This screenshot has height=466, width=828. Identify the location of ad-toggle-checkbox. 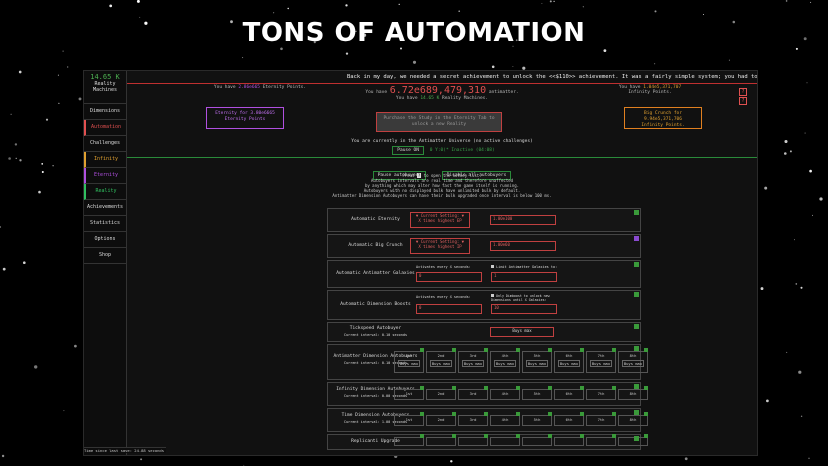
(636, 348).